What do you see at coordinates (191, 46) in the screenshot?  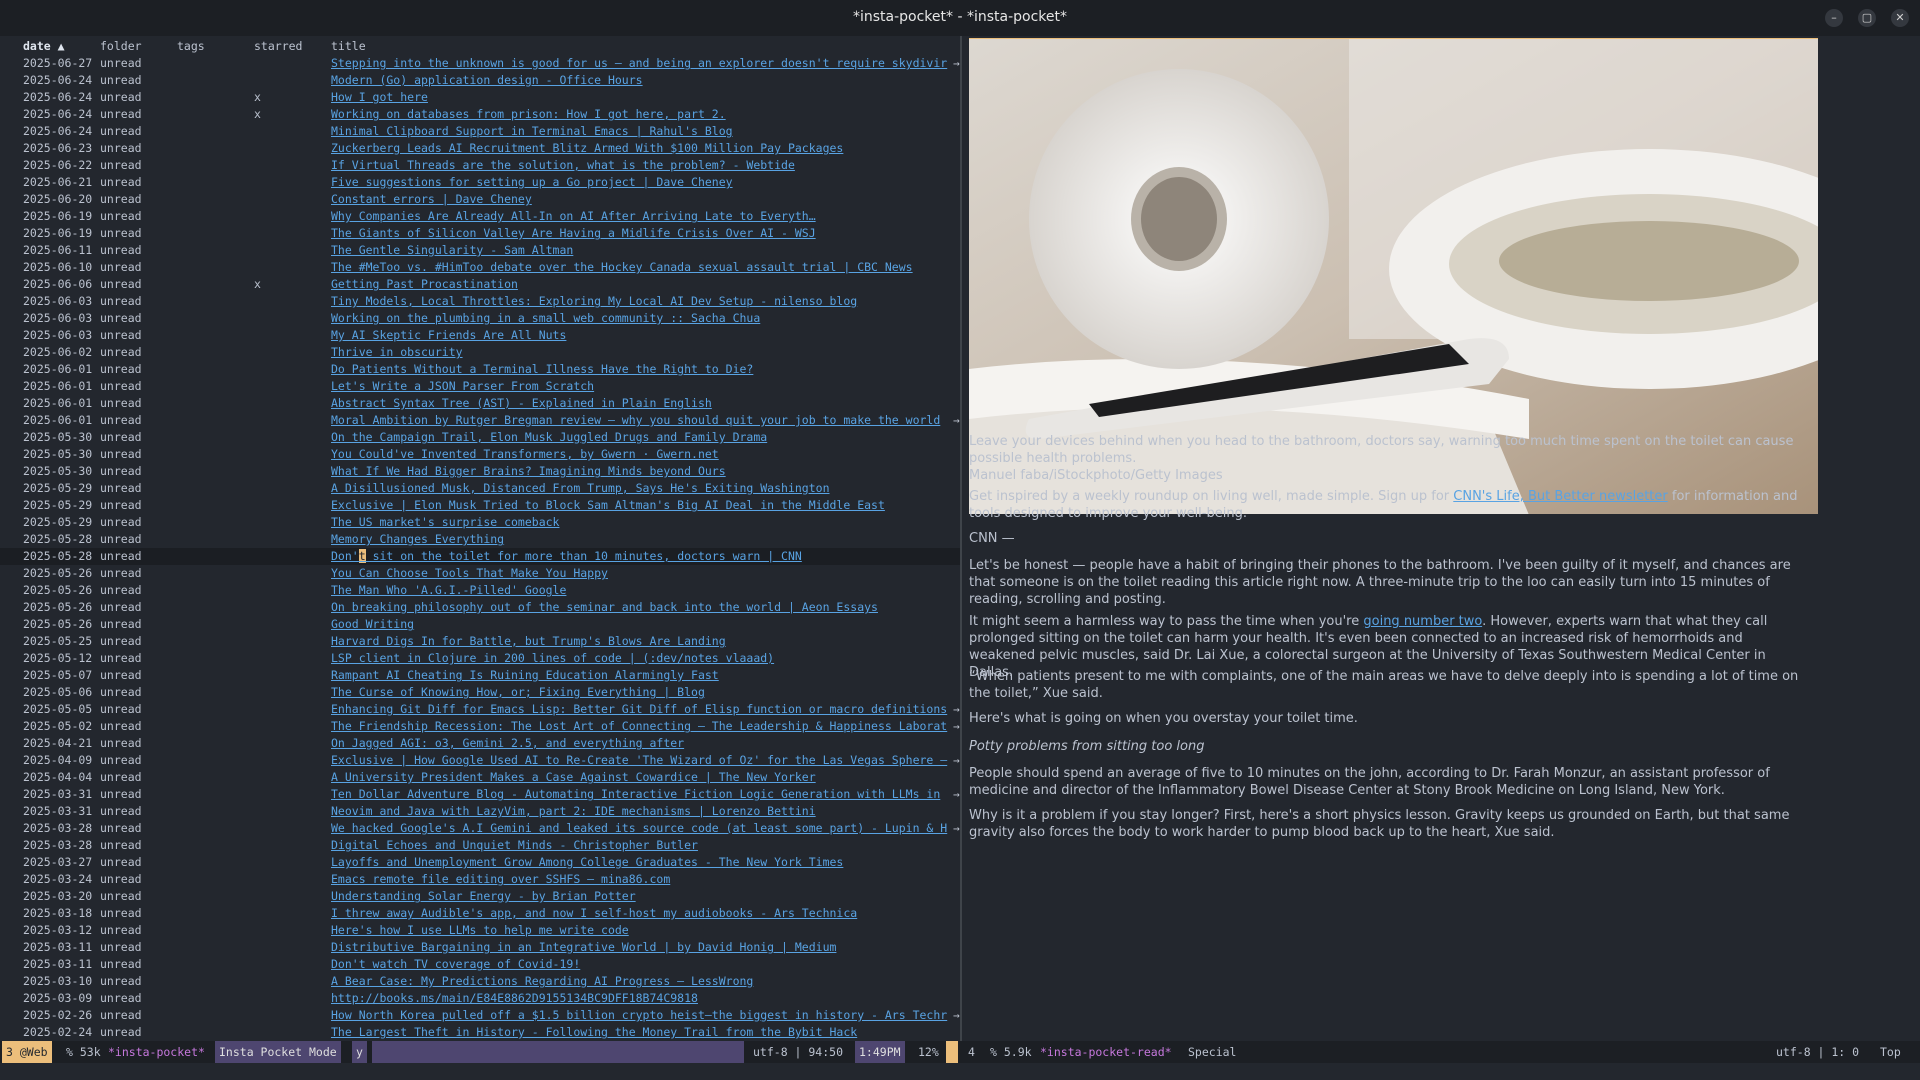 I see `column-header-tags: tags` at bounding box center [191, 46].